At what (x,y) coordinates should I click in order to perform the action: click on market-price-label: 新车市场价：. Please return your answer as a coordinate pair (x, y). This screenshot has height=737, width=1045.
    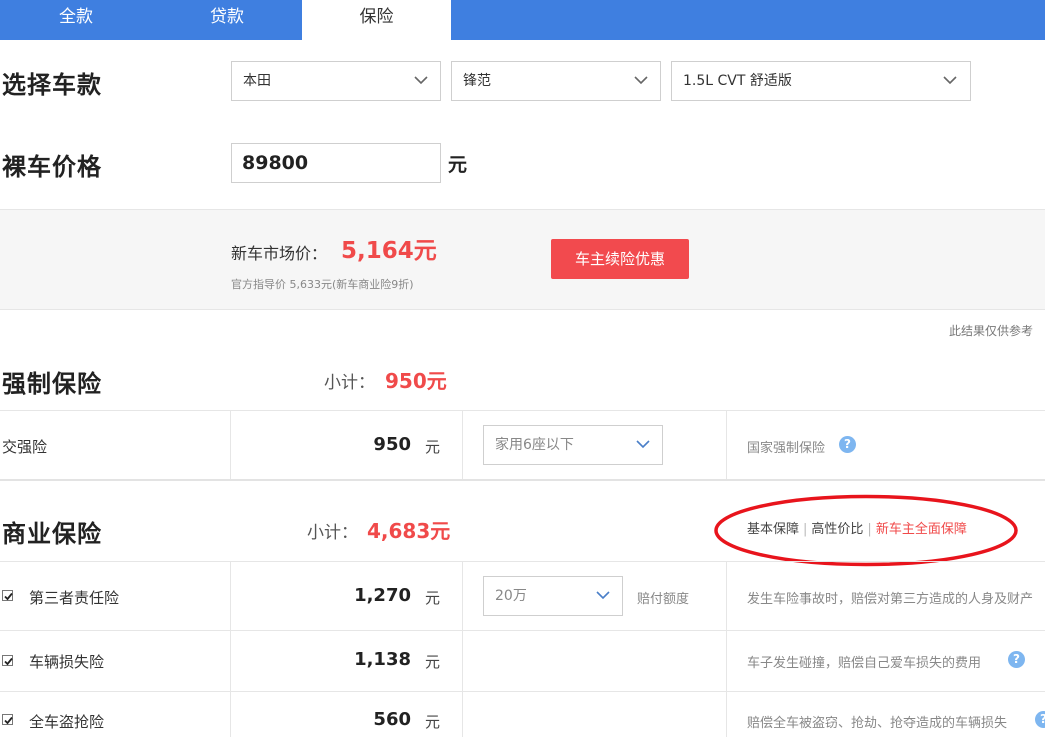
    Looking at the image, I should click on (279, 253).